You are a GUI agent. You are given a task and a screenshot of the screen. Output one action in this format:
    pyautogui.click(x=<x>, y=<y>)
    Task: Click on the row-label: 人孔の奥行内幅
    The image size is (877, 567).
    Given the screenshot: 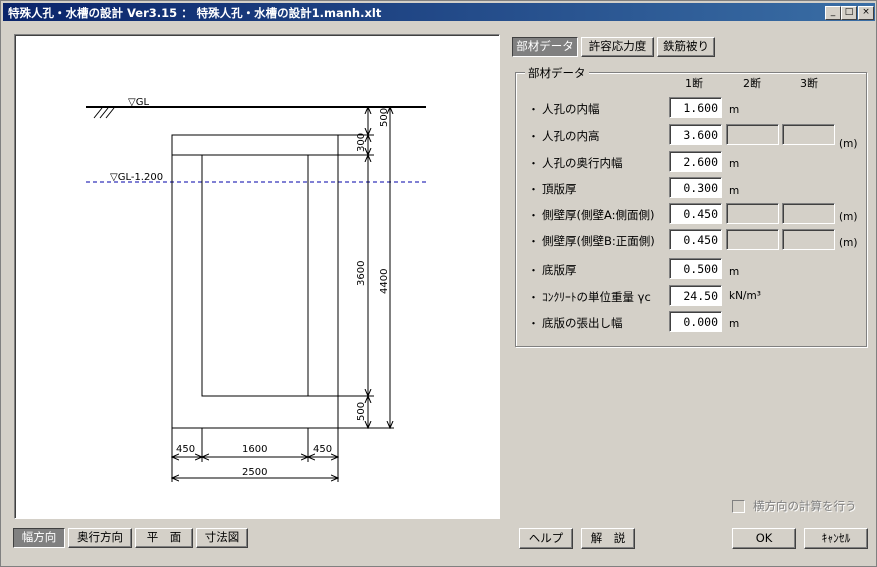 What is the action you would take?
    pyautogui.click(x=582, y=163)
    